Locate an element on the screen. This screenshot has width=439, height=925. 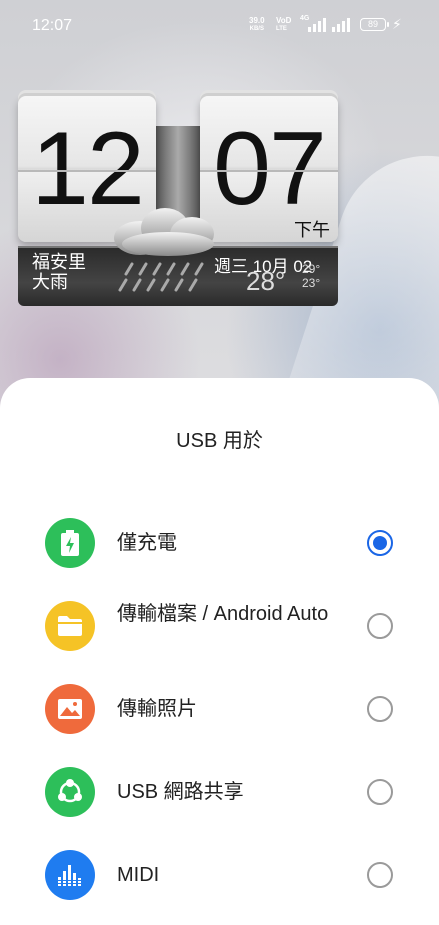
equalizer-icon is located at coordinates (70, 875).